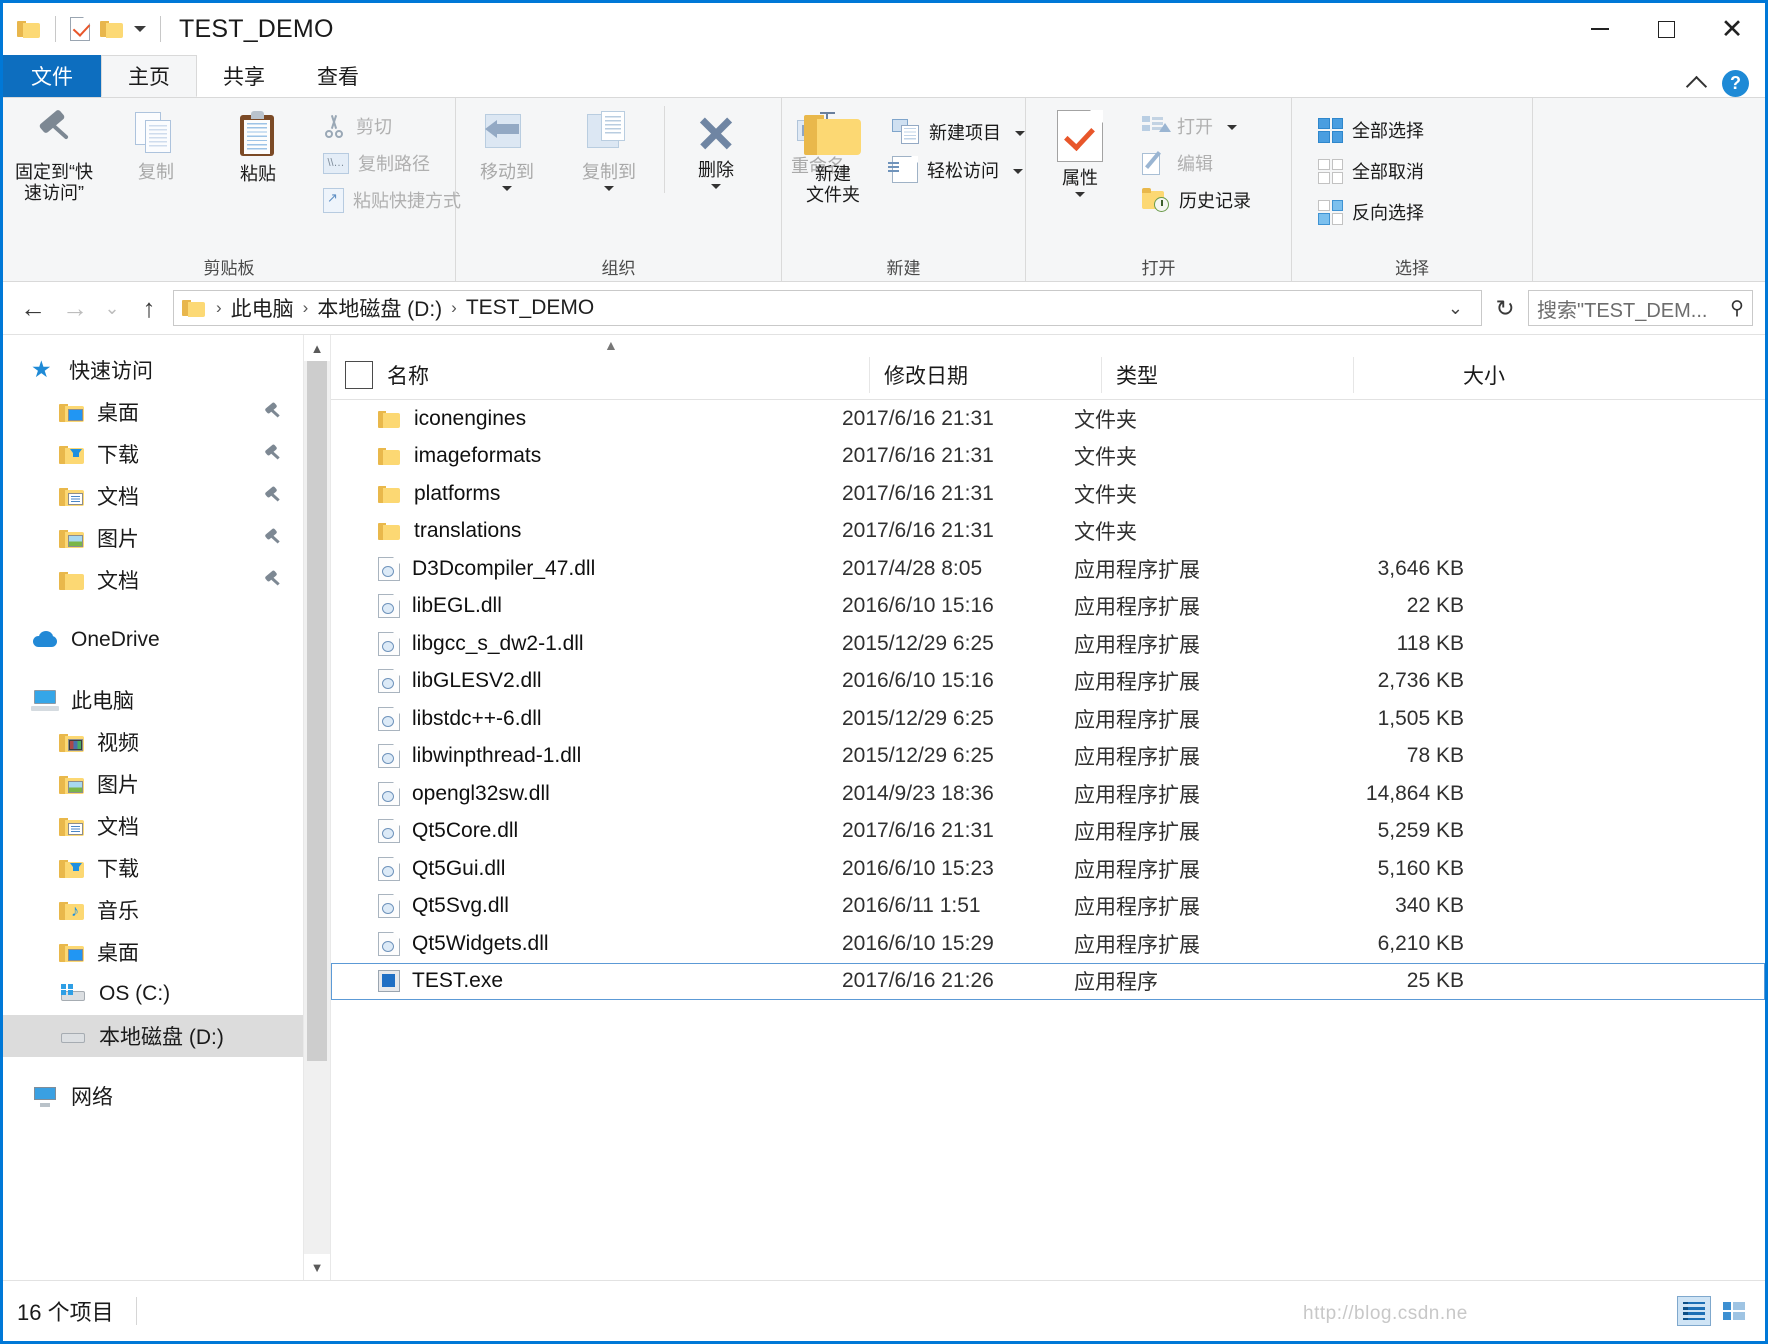 The image size is (1768, 1344). What do you see at coordinates (1048, 832) in the screenshot?
I see `table-row: Qt5Core.dll 2017/6/16 21:31 应用程序扩展 5,259 KB` at bounding box center [1048, 832].